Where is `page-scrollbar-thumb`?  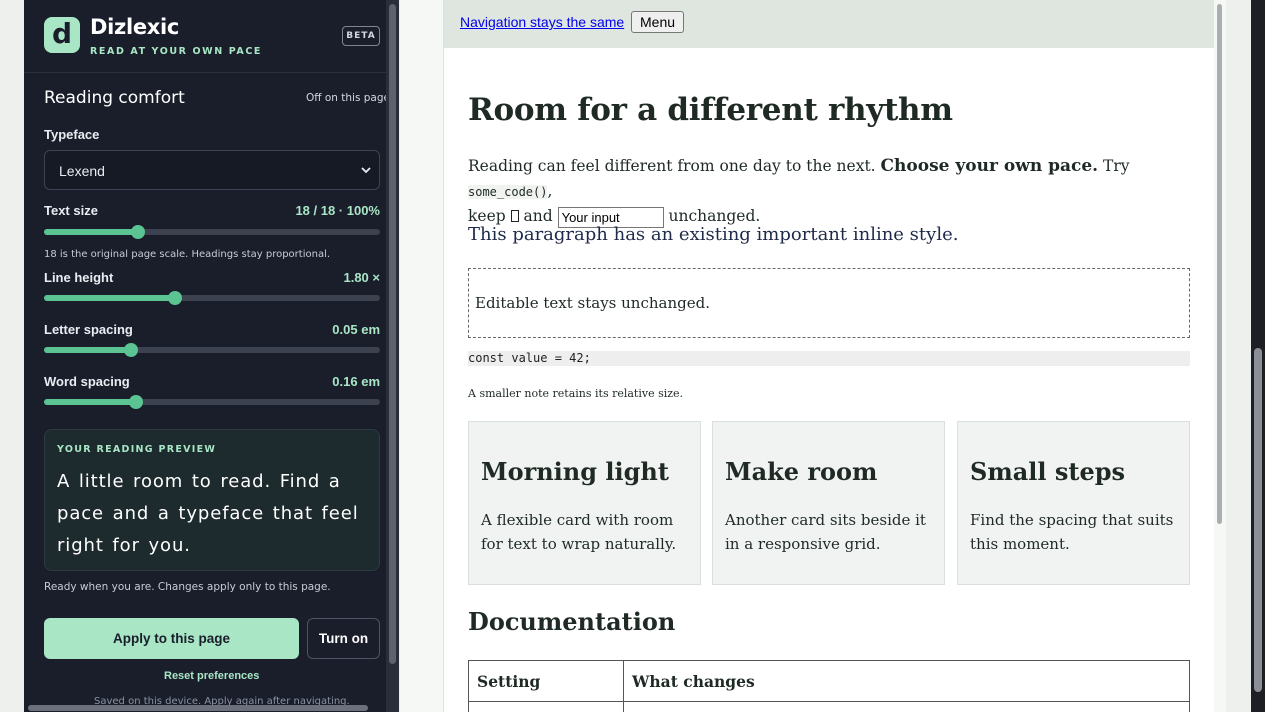
page-scrollbar-thumb is located at coordinates (1219, 264).